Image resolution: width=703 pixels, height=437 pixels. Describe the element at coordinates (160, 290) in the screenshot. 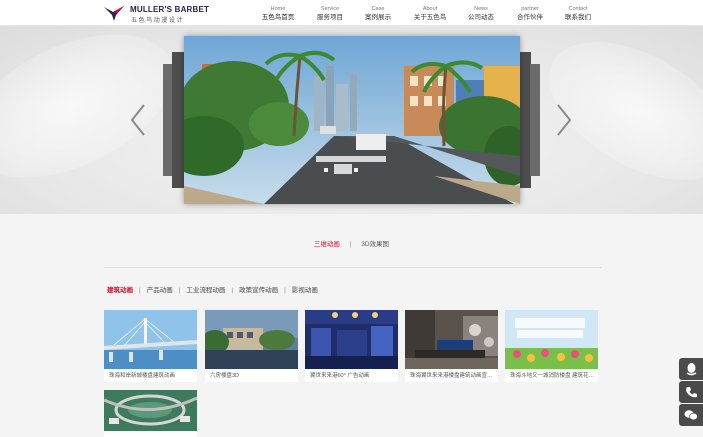

I see `subtab-product: 产品动画` at that location.